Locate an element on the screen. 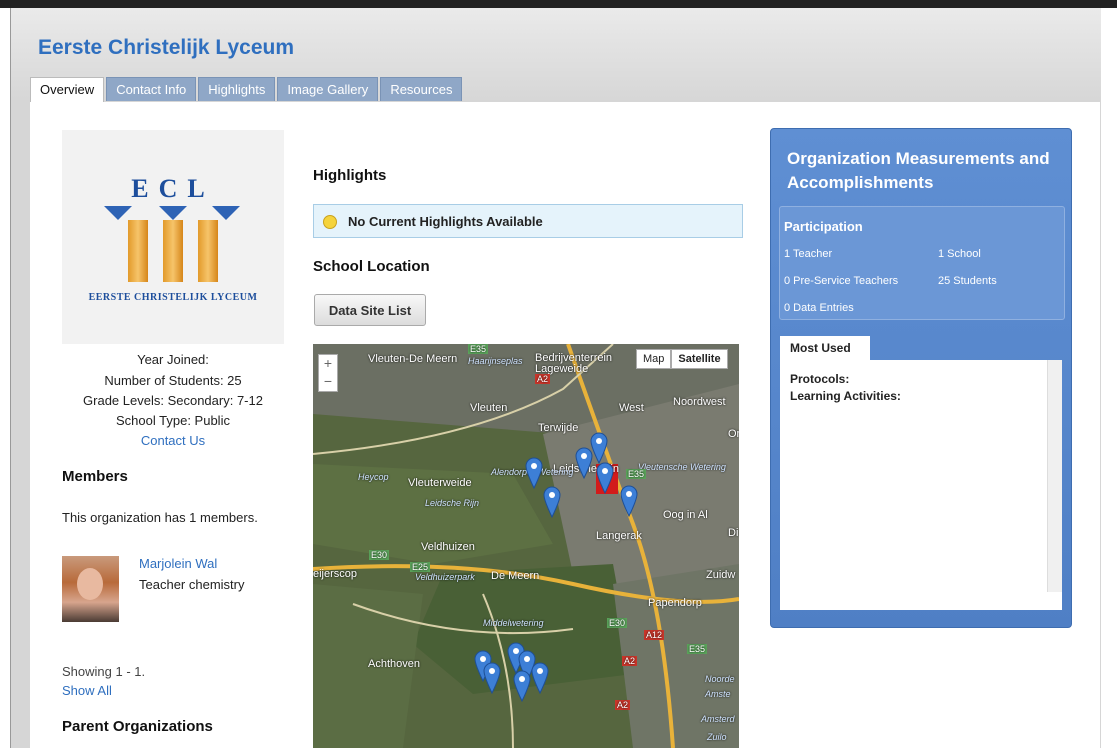  school-type: School Type: Public is located at coordinates (173, 420).